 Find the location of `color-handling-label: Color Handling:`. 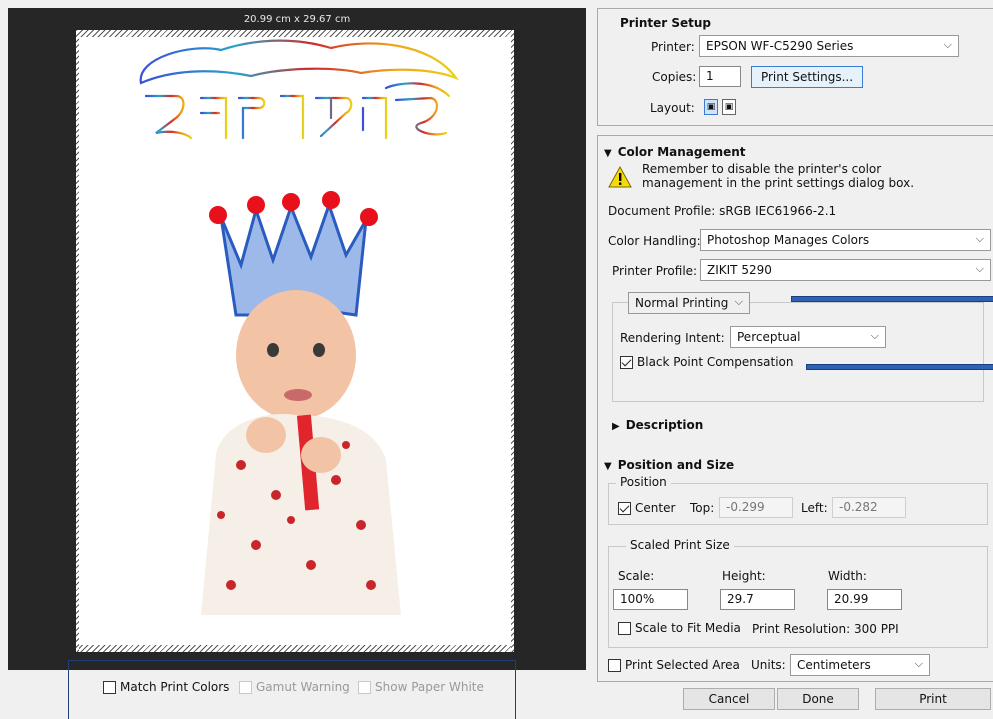

color-handling-label: Color Handling: is located at coordinates (654, 241).